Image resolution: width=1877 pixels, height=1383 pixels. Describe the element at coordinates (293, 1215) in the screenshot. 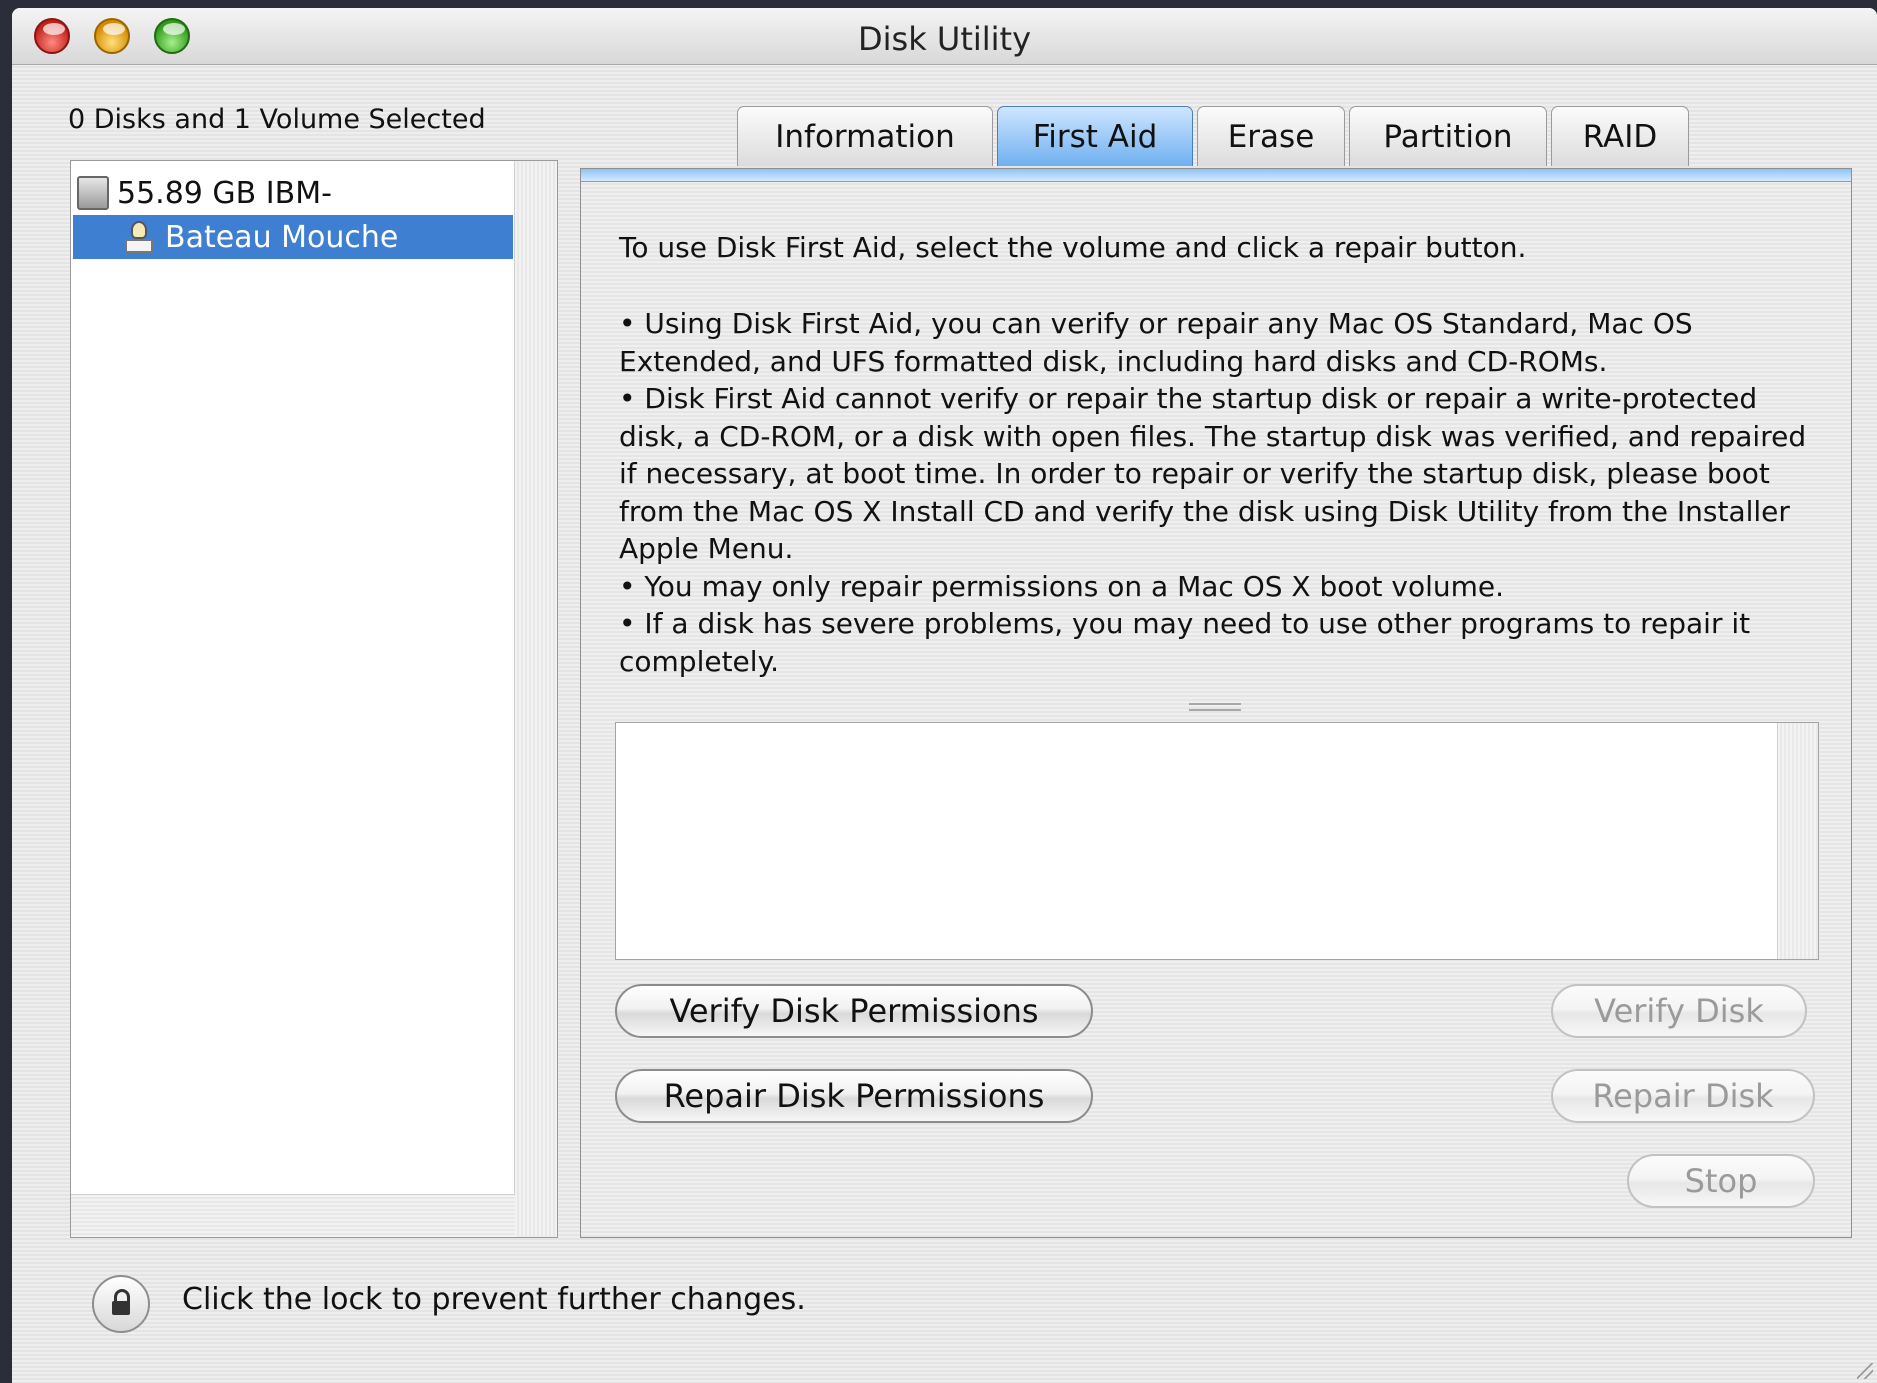

I see `list-horizontal-scrollbar` at that location.